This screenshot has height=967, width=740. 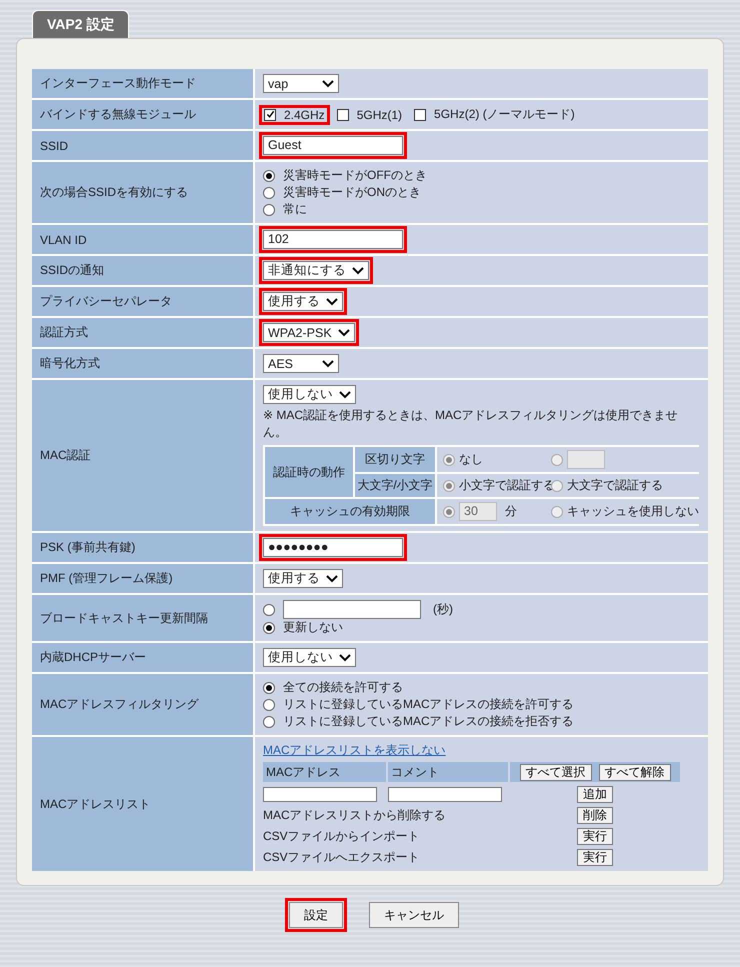 What do you see at coordinates (428, 704) in the screenshot?
I see `radio-label: リストに登録しているMACアドレスの接続を許可する` at bounding box center [428, 704].